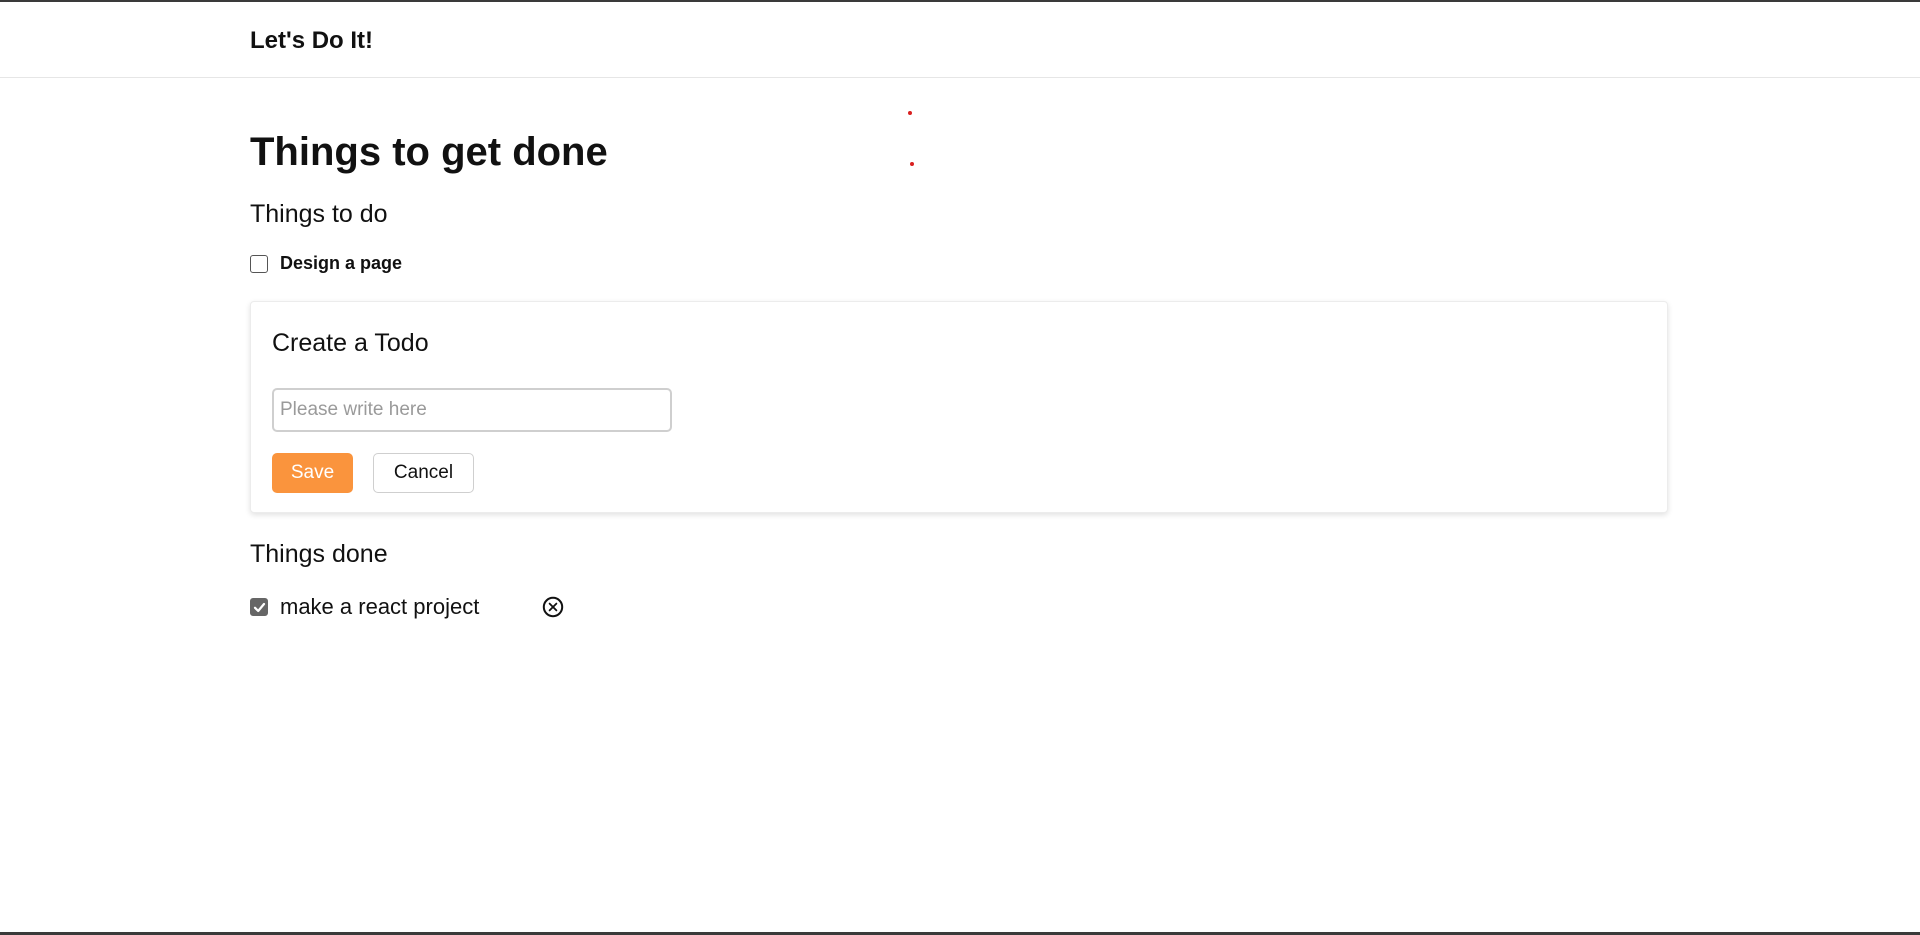 The image size is (1920, 935). What do you see at coordinates (341, 263) in the screenshot?
I see `todo-item-label: Design a page` at bounding box center [341, 263].